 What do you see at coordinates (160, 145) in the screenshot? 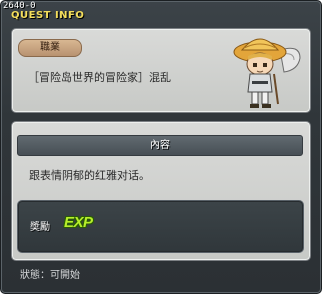
I see `content-header: 內容` at bounding box center [160, 145].